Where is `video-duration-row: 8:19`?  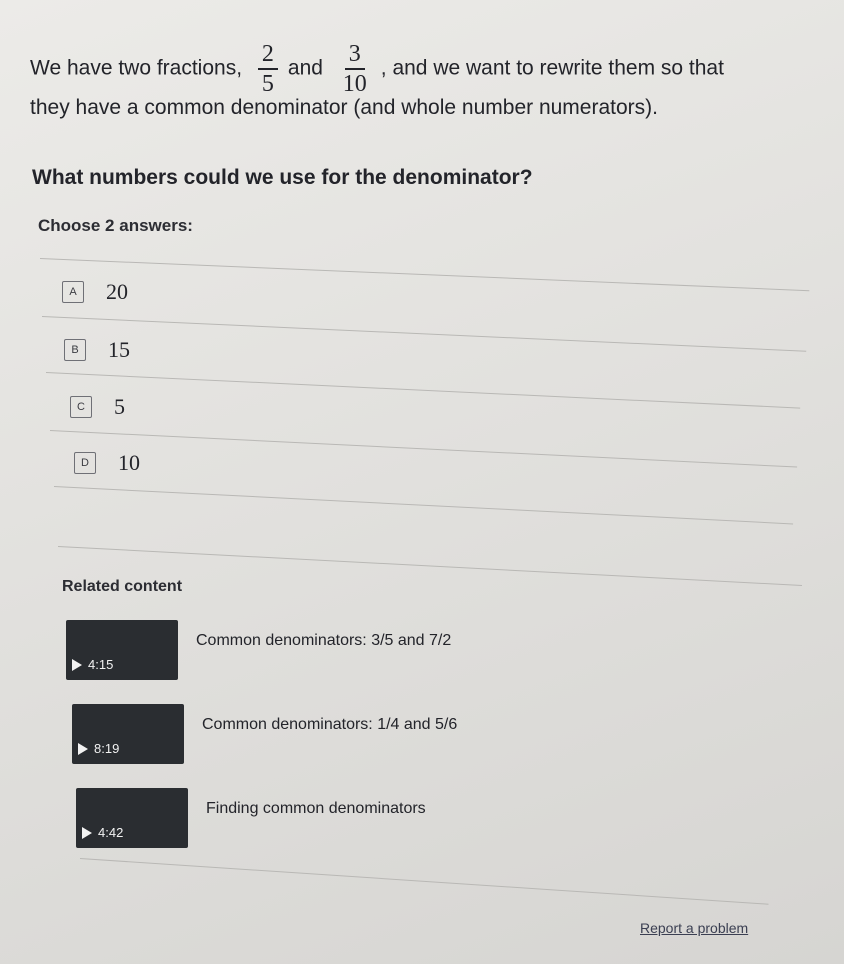 video-duration-row: 8:19 is located at coordinates (98, 748).